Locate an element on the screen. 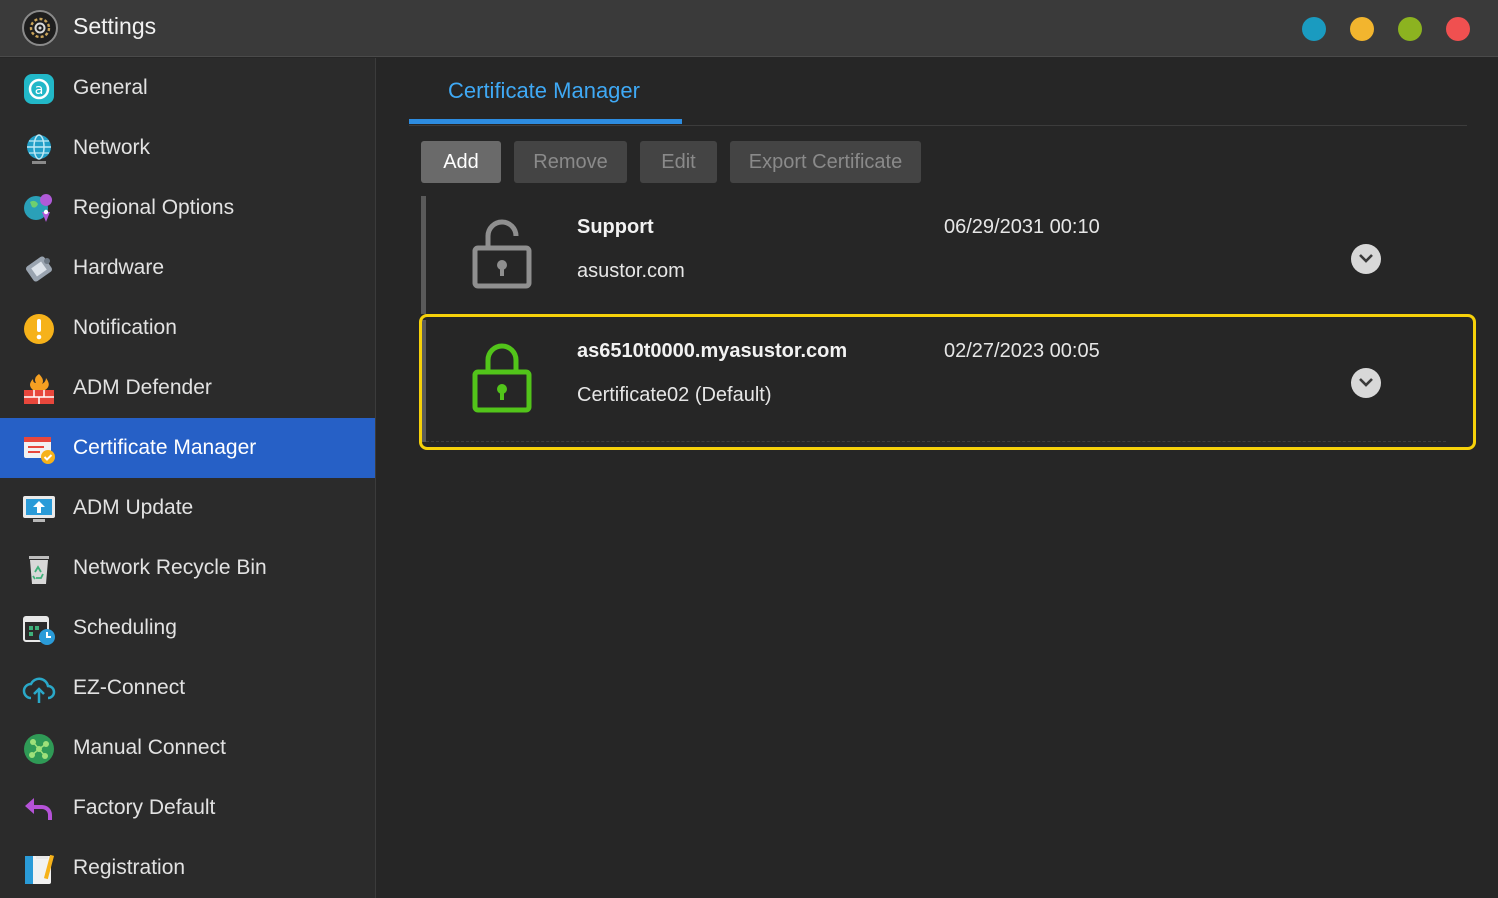 This screenshot has height=898, width=1498. certificate-icon is located at coordinates (39, 449).